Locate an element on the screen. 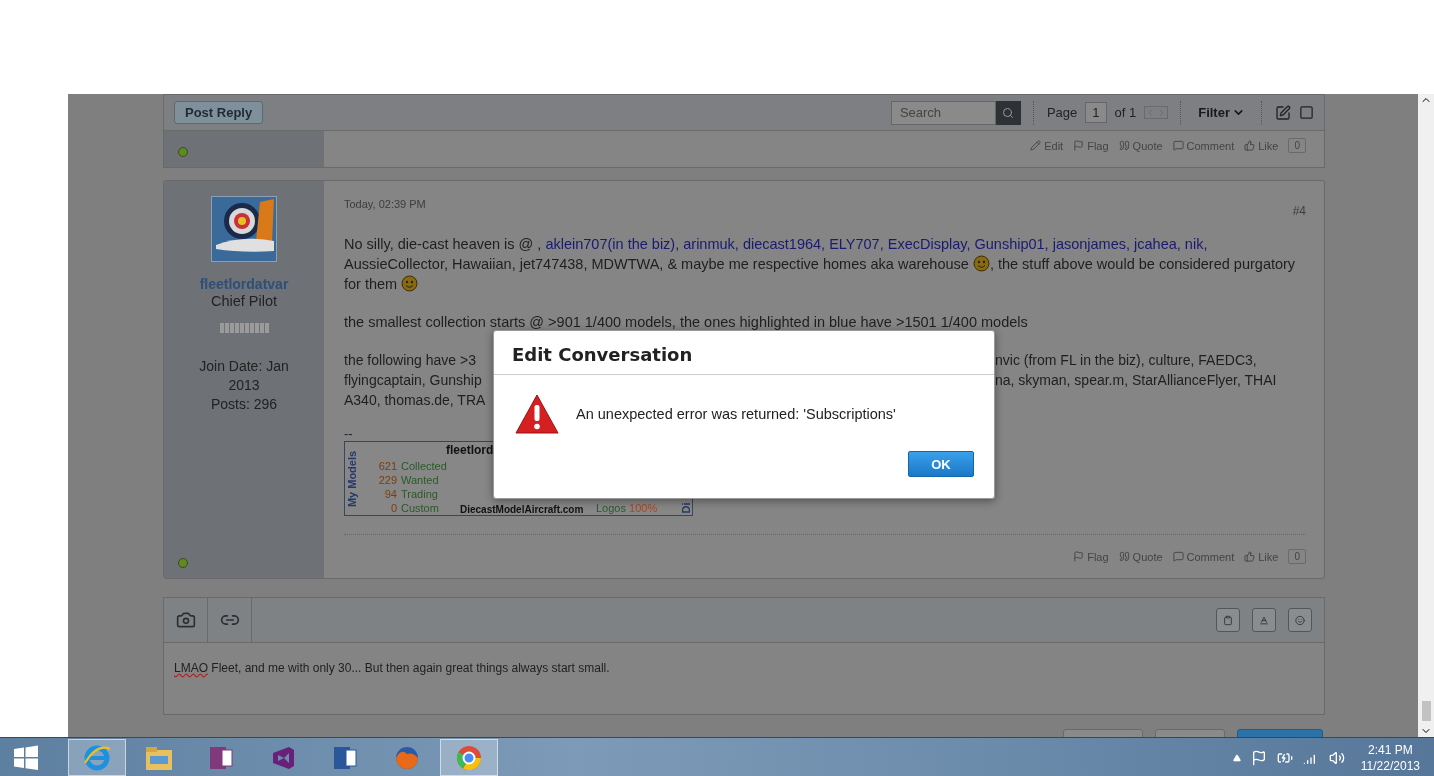  post-date: Today, 02:39 PM is located at coordinates (385, 205).